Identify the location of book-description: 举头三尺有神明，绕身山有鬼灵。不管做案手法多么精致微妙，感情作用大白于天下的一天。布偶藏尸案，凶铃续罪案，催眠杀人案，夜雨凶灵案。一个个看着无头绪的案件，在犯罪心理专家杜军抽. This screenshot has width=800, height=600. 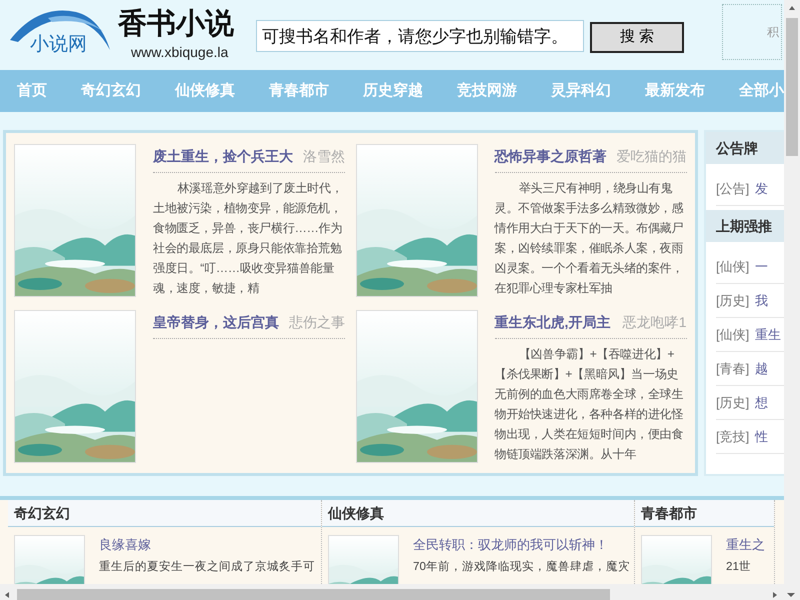
(589, 238).